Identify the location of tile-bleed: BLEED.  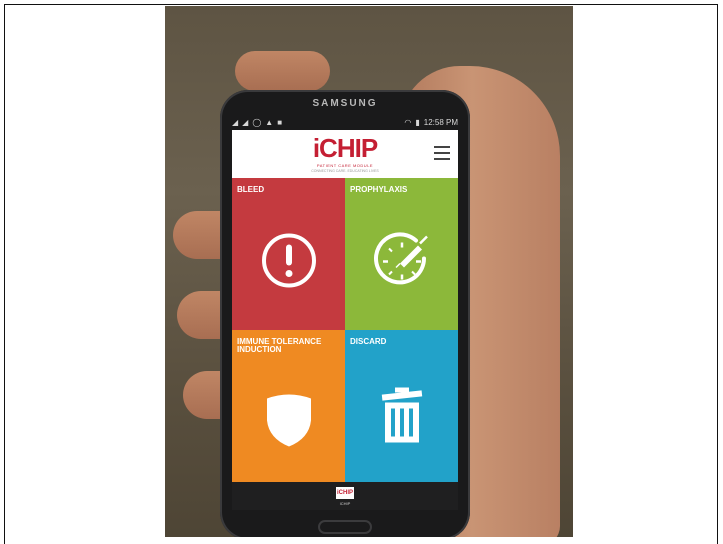
(288, 254).